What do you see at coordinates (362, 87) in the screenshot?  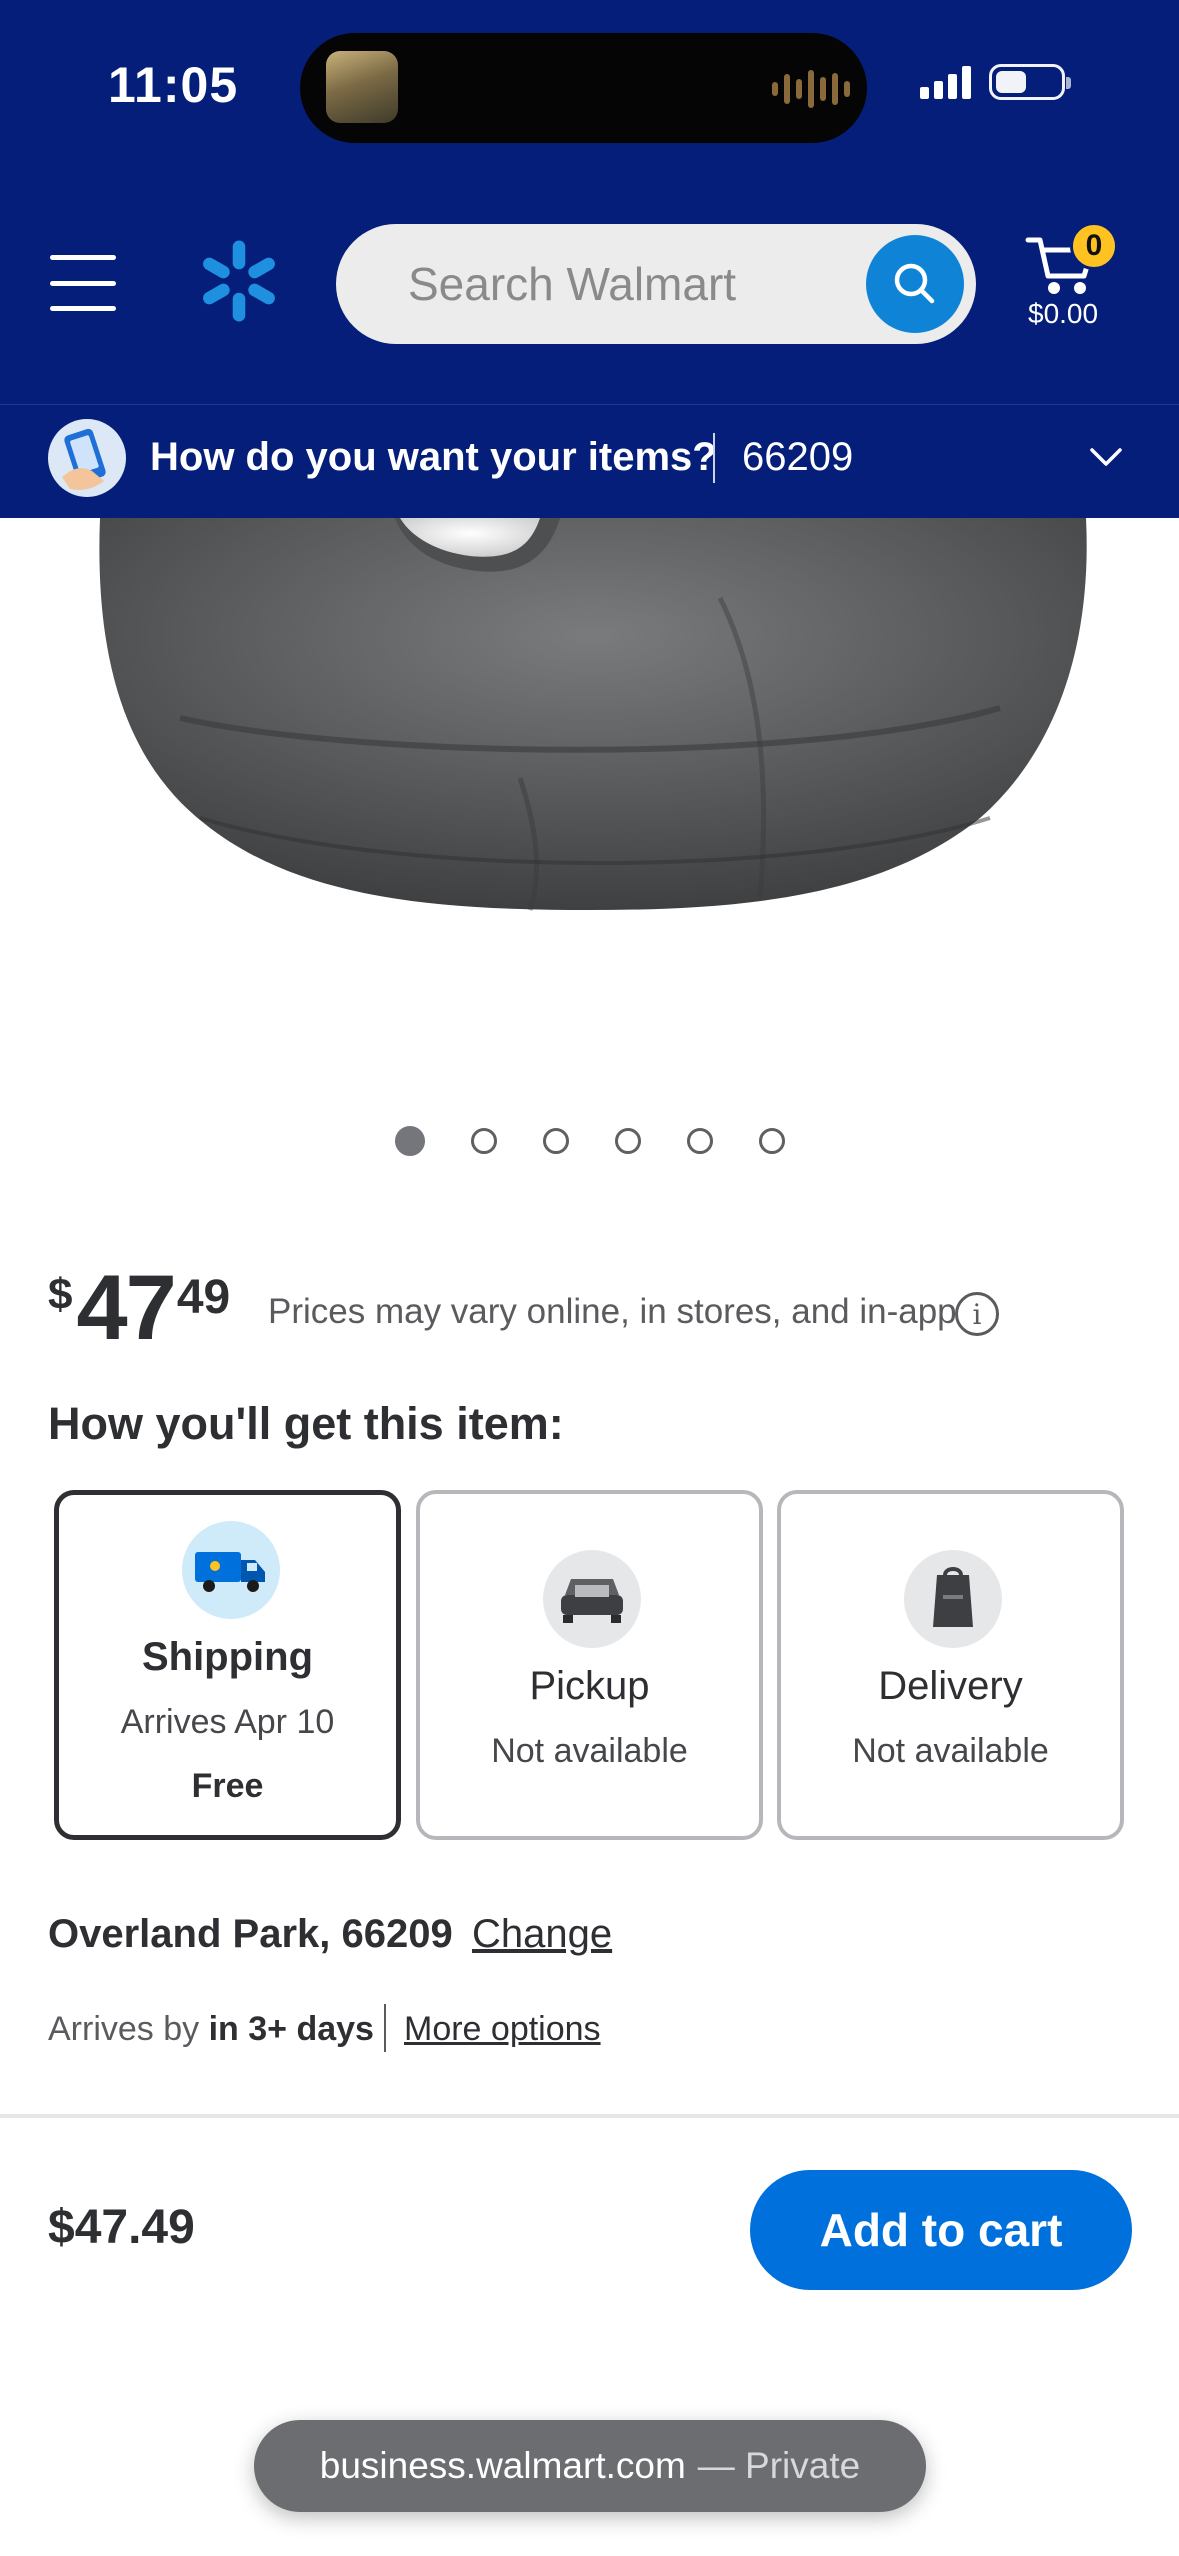 I see `now-playing-artwork` at bounding box center [362, 87].